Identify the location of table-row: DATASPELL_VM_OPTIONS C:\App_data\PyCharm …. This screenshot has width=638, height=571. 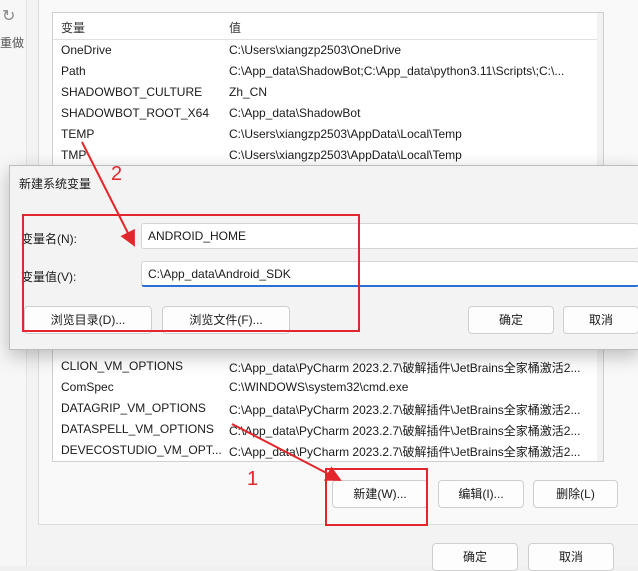
(328, 429).